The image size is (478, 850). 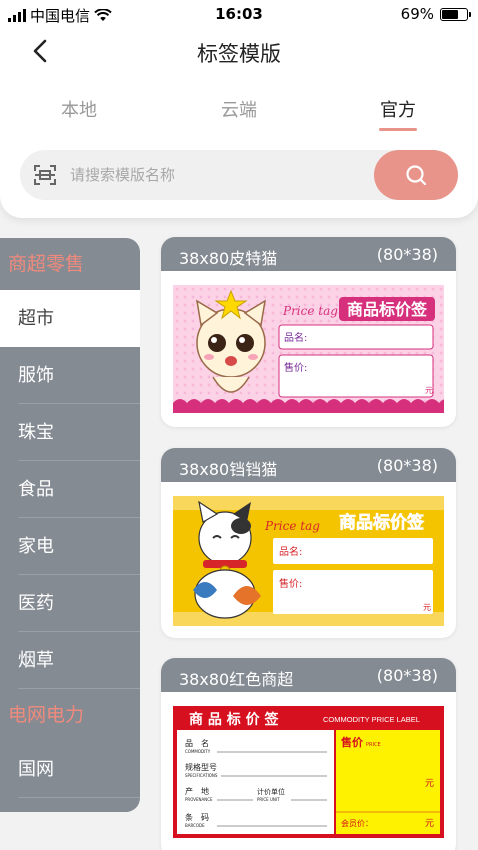 What do you see at coordinates (236, 679) in the screenshot?
I see `template-name: 38x80红色商超` at bounding box center [236, 679].